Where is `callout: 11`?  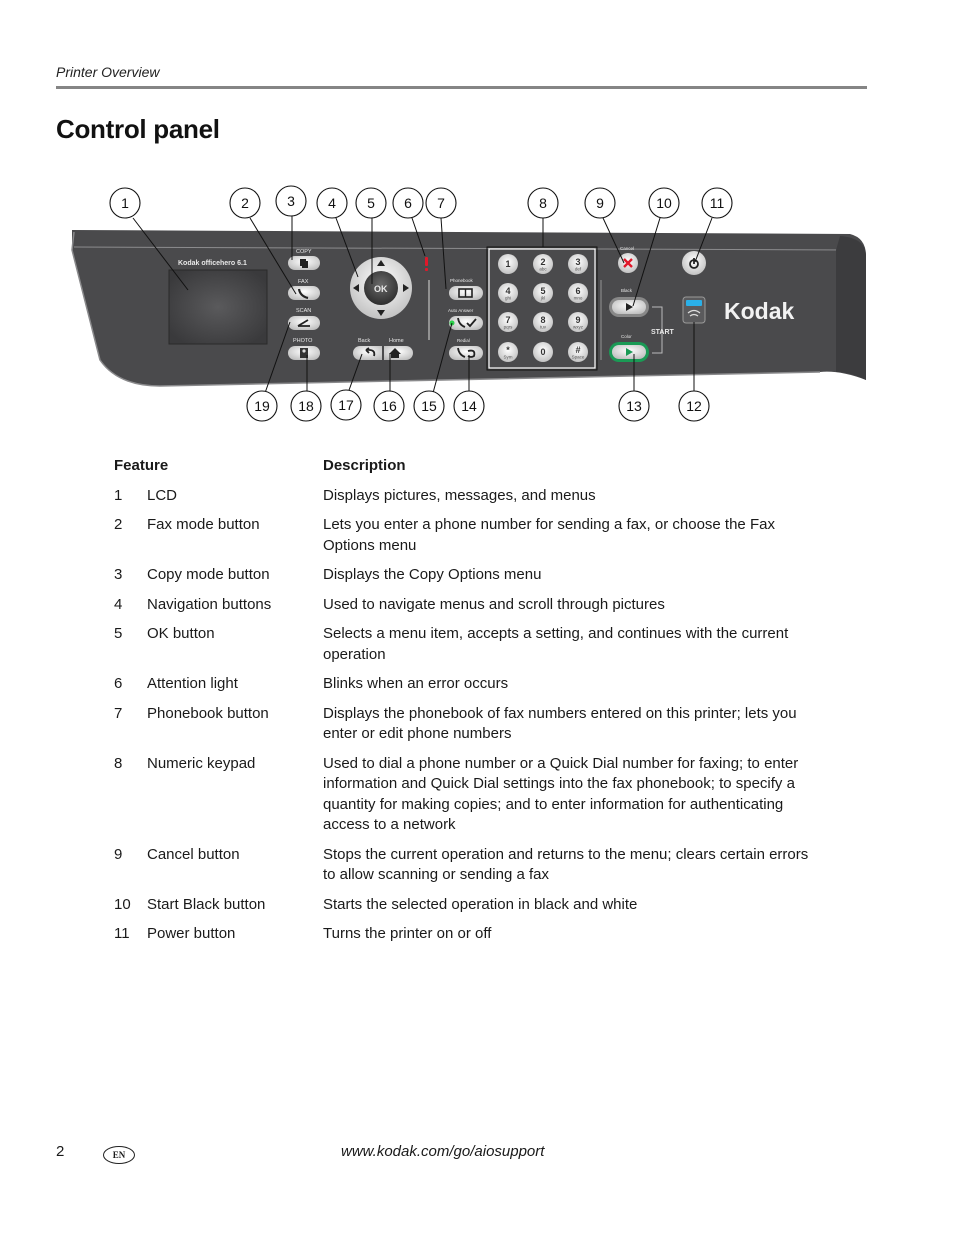 callout: 11 is located at coordinates (717, 203).